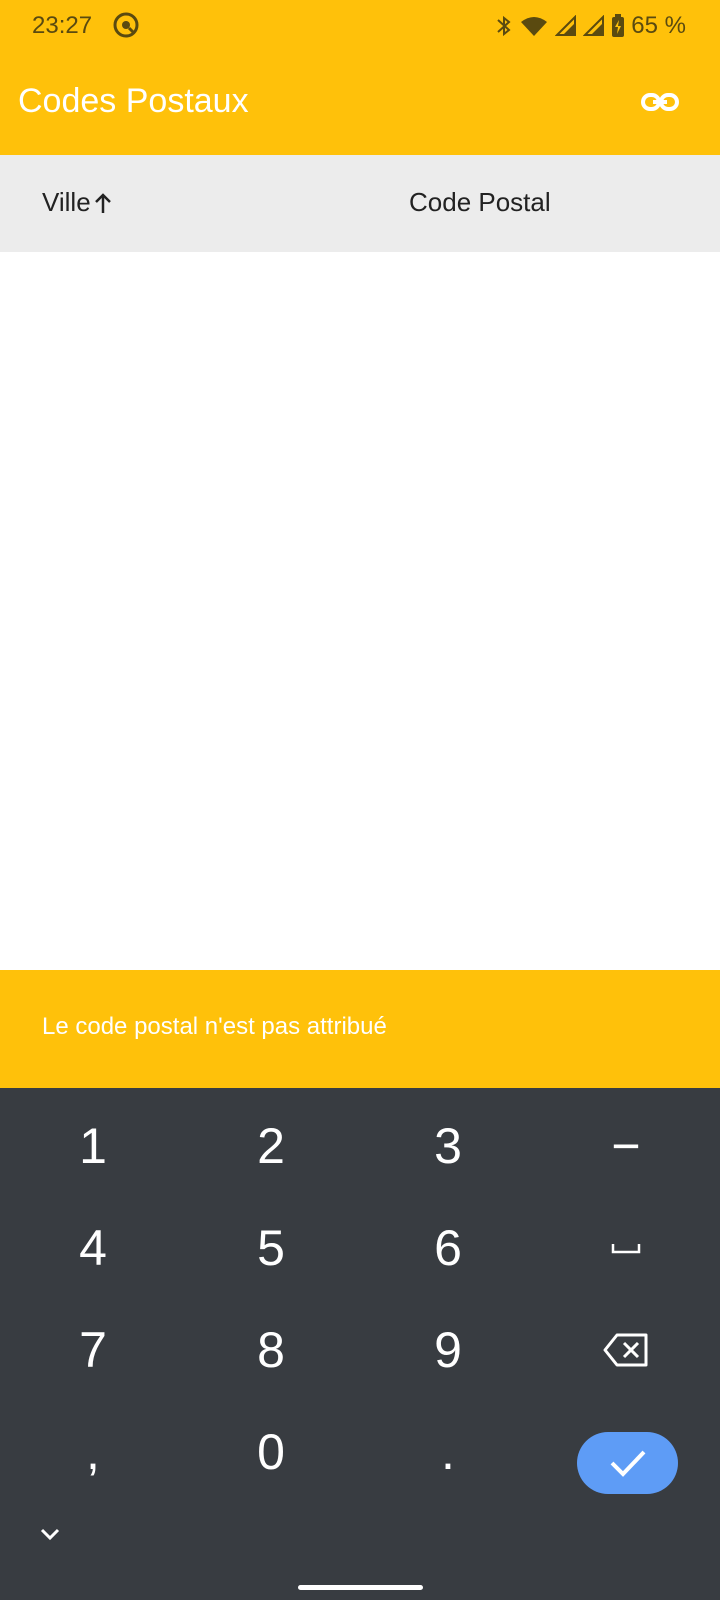 The height and width of the screenshot is (1600, 720). What do you see at coordinates (534, 26) in the screenshot?
I see `wifi-icon` at bounding box center [534, 26].